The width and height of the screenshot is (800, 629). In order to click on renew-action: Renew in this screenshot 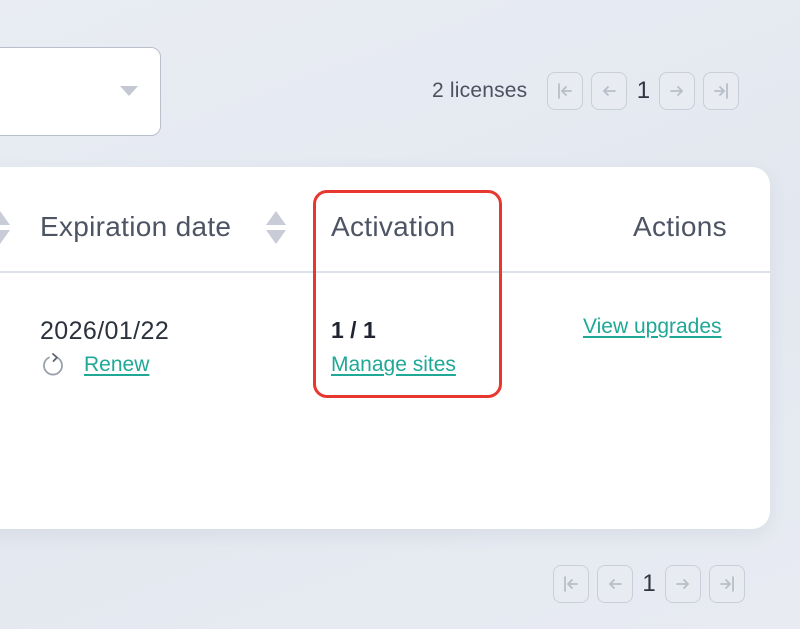, I will do `click(94, 365)`.